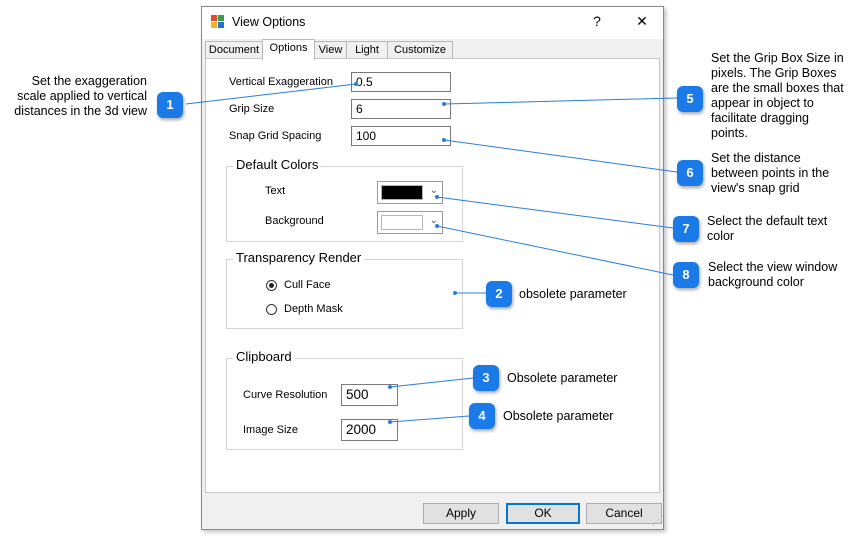 The image size is (853, 541). I want to click on callout-3-badge: 3, so click(486, 378).